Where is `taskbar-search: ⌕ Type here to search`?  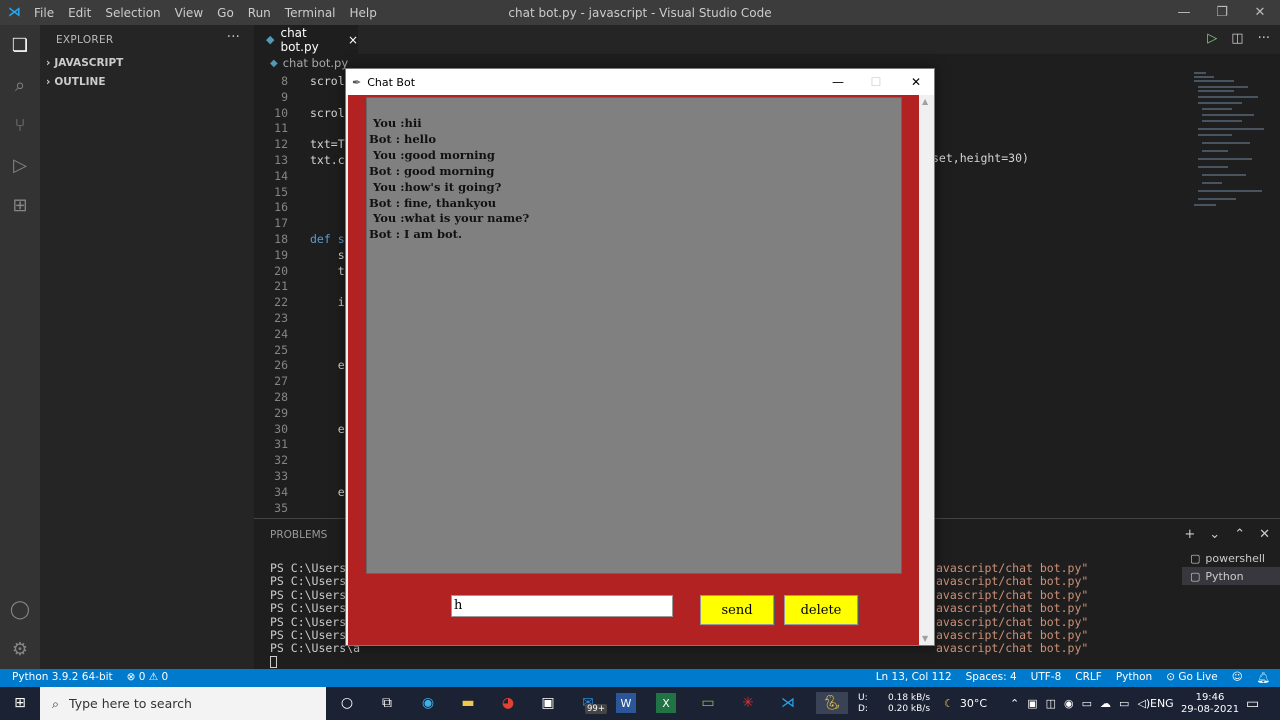
taskbar-search: ⌕ Type here to search is located at coordinates (183, 703).